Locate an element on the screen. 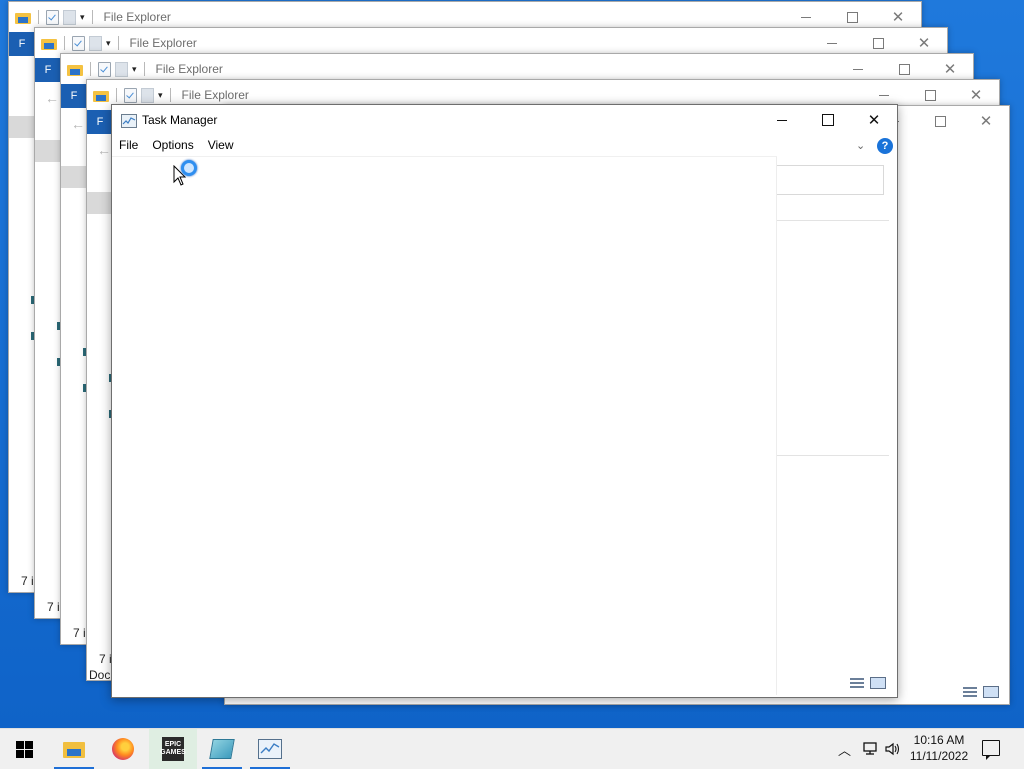 The height and width of the screenshot is (769, 1024). window-title: Task Manager is located at coordinates (180, 120).